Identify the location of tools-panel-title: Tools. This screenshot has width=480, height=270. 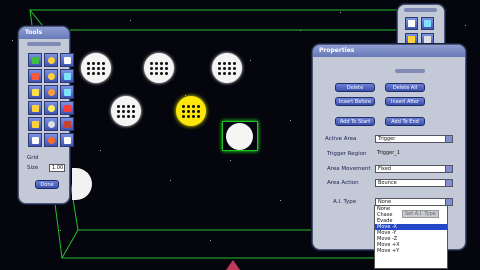
(44, 33).